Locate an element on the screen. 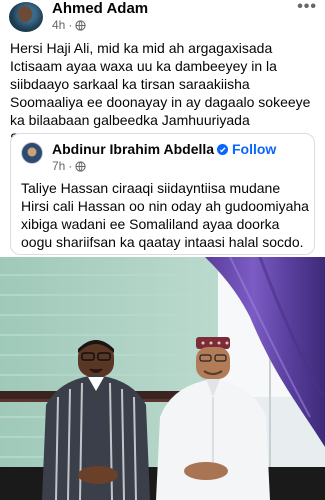  author-avatar is located at coordinates (26, 17).